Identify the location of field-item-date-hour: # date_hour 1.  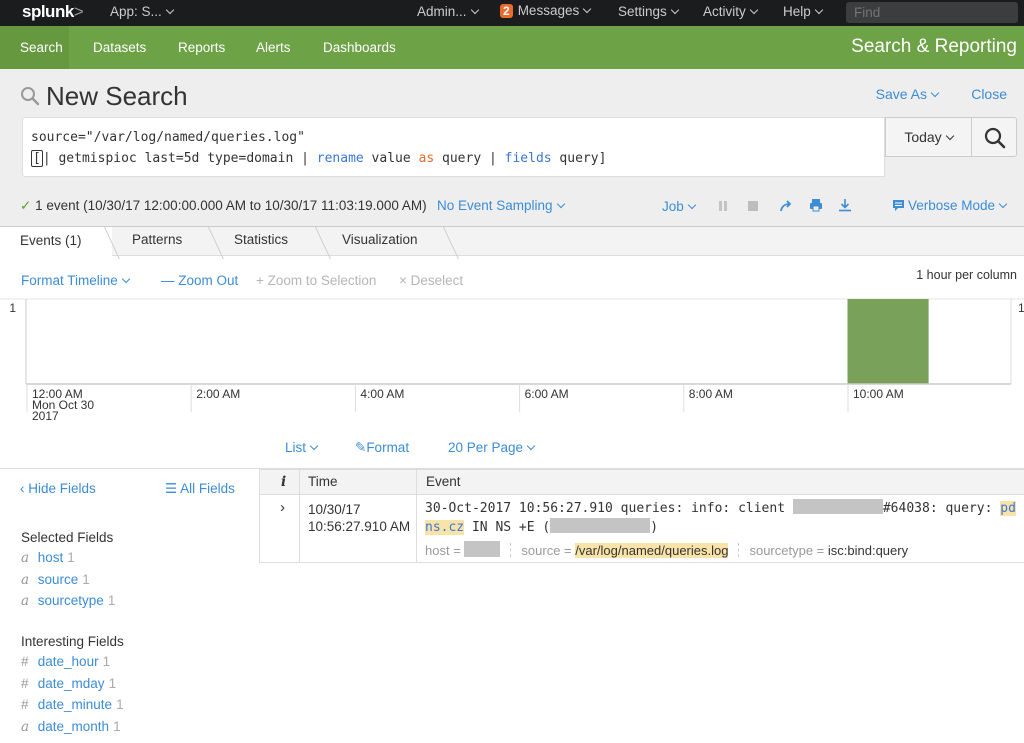
(65, 661).